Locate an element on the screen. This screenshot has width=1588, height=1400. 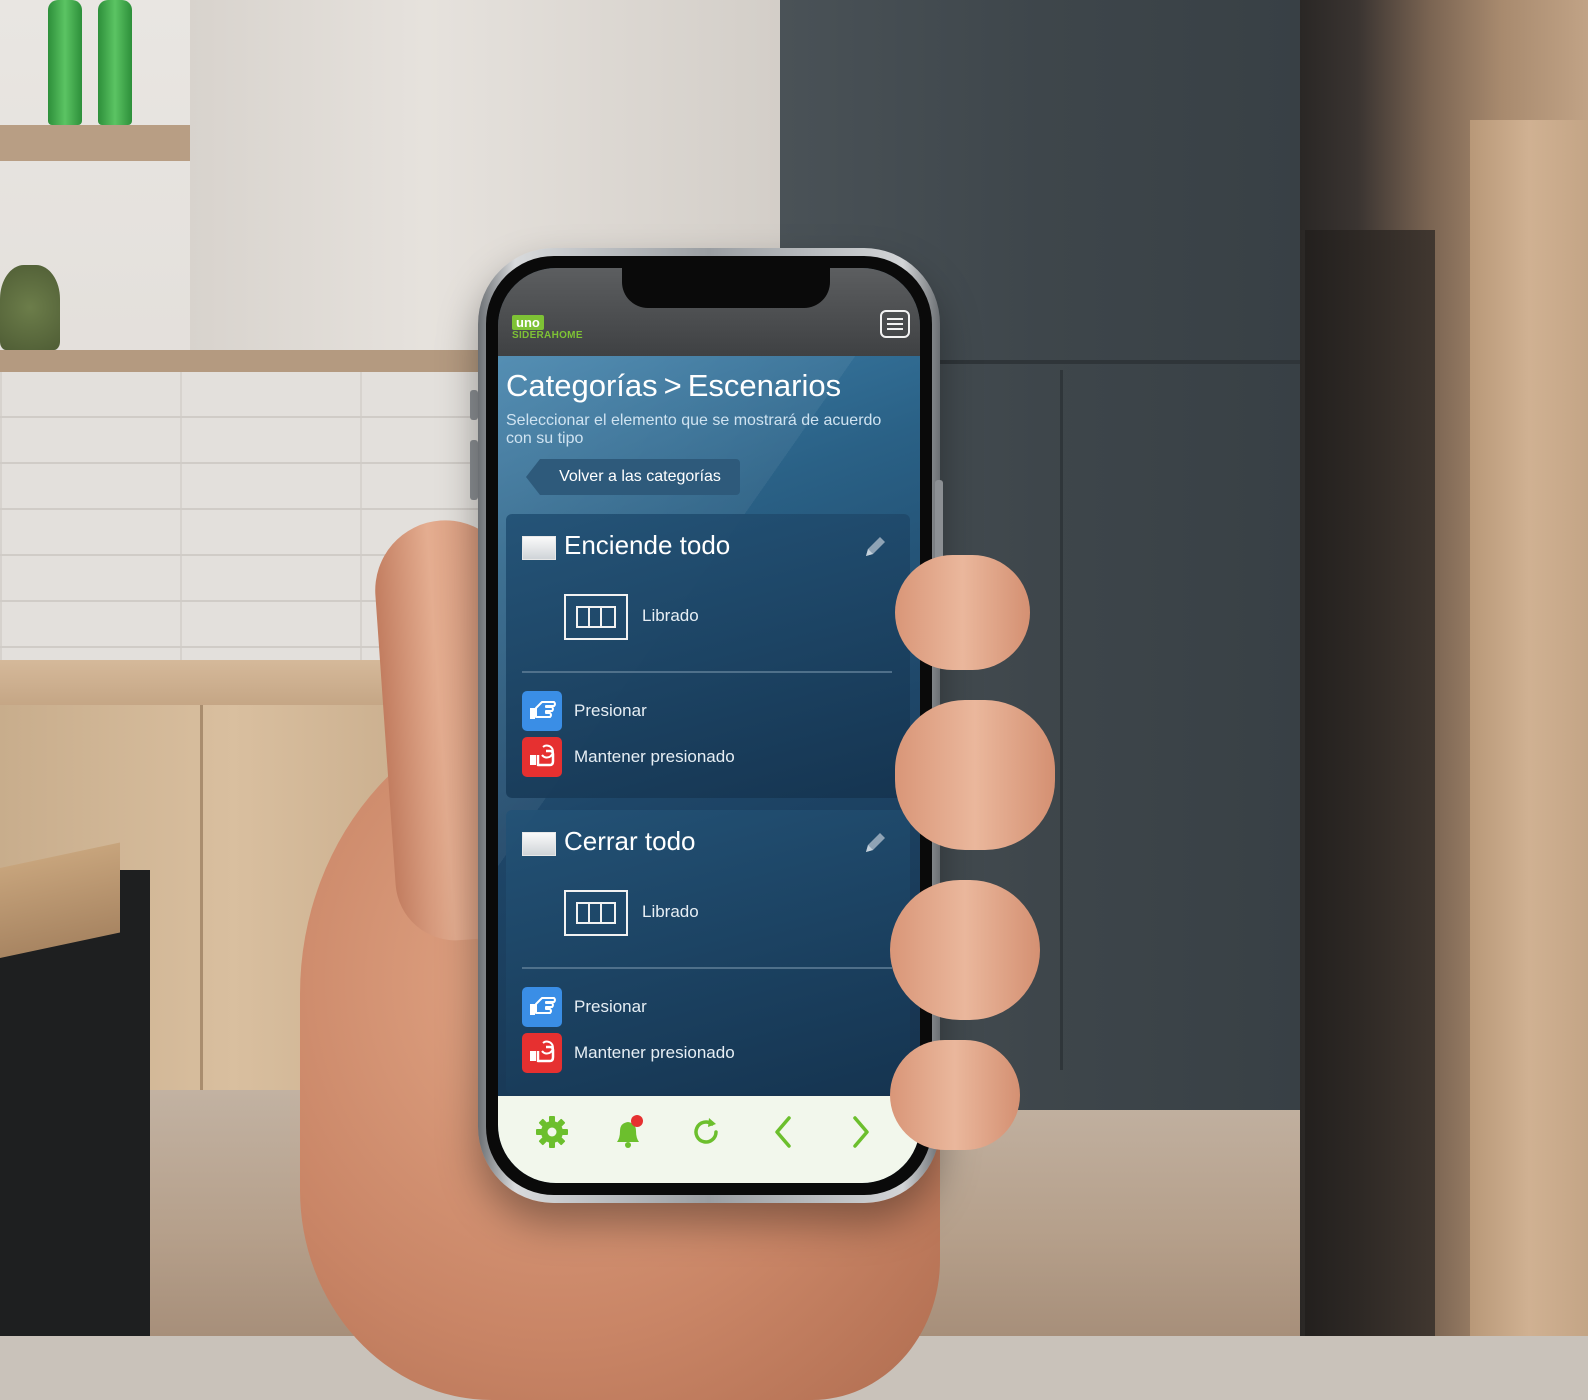
glass-door is located at coordinates (1370, 783).